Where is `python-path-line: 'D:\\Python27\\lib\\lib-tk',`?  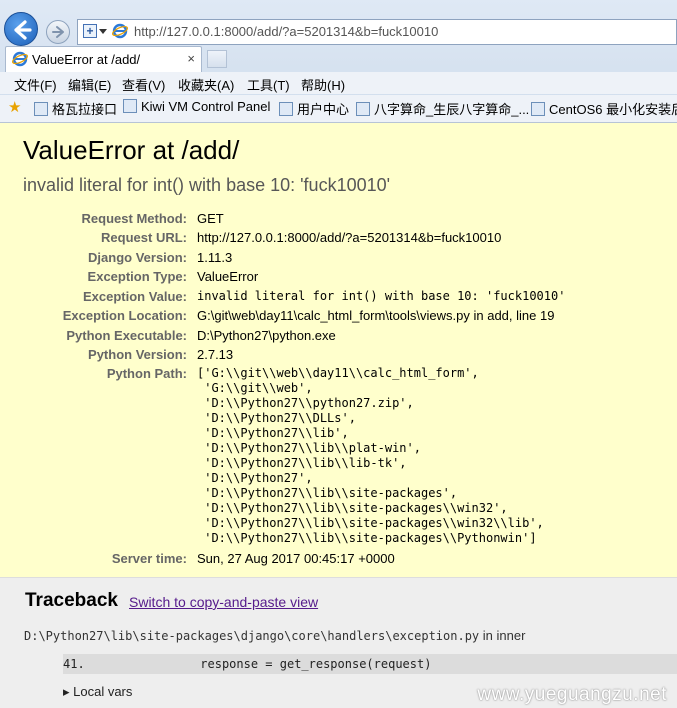
python-path-line: 'D:\\Python27\\lib\\lib-tk', is located at coordinates (302, 463).